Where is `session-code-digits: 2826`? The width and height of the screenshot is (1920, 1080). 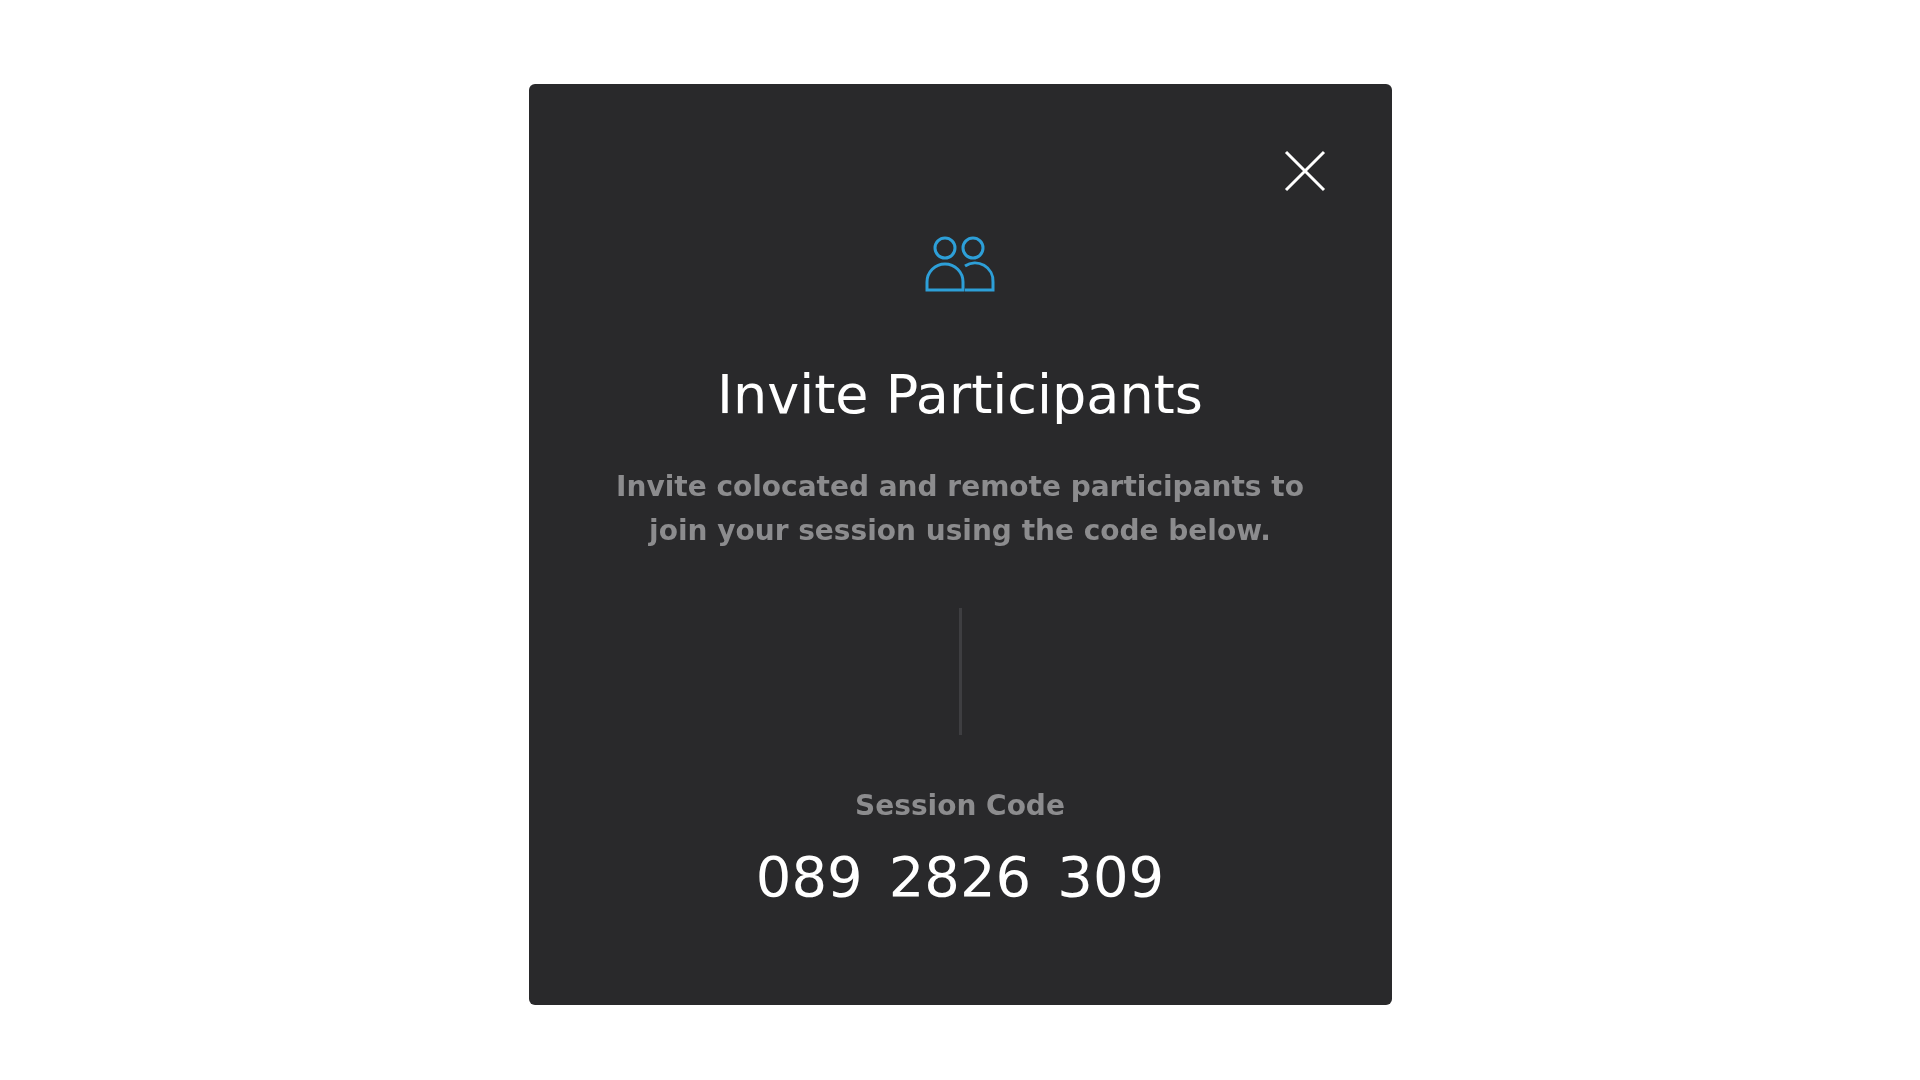 session-code-digits: 2826 is located at coordinates (960, 877).